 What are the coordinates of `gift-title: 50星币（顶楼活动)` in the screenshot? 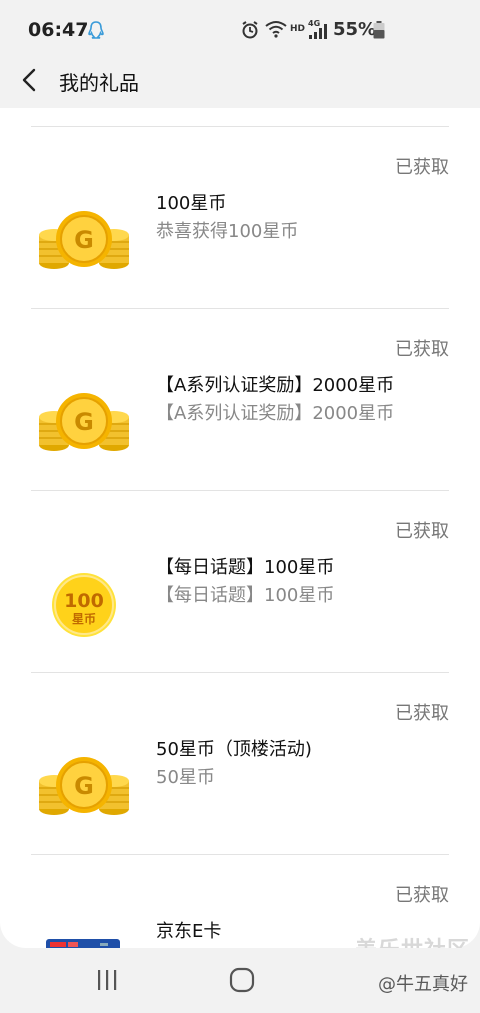 It's located at (234, 749).